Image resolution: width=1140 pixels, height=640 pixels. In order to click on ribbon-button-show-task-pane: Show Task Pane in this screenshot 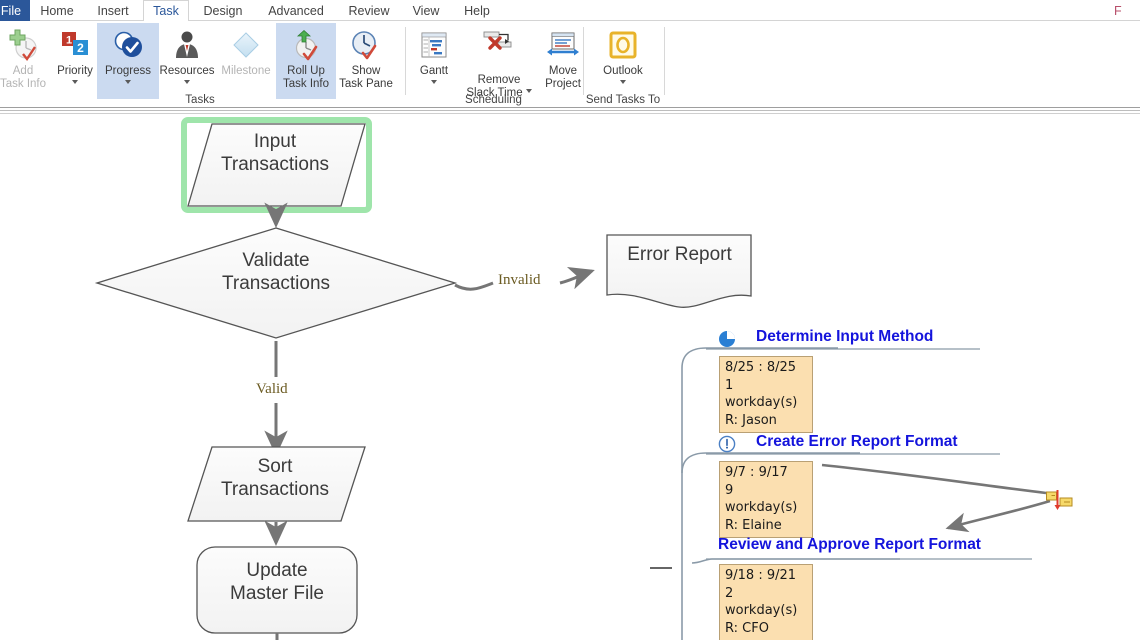, I will do `click(366, 61)`.